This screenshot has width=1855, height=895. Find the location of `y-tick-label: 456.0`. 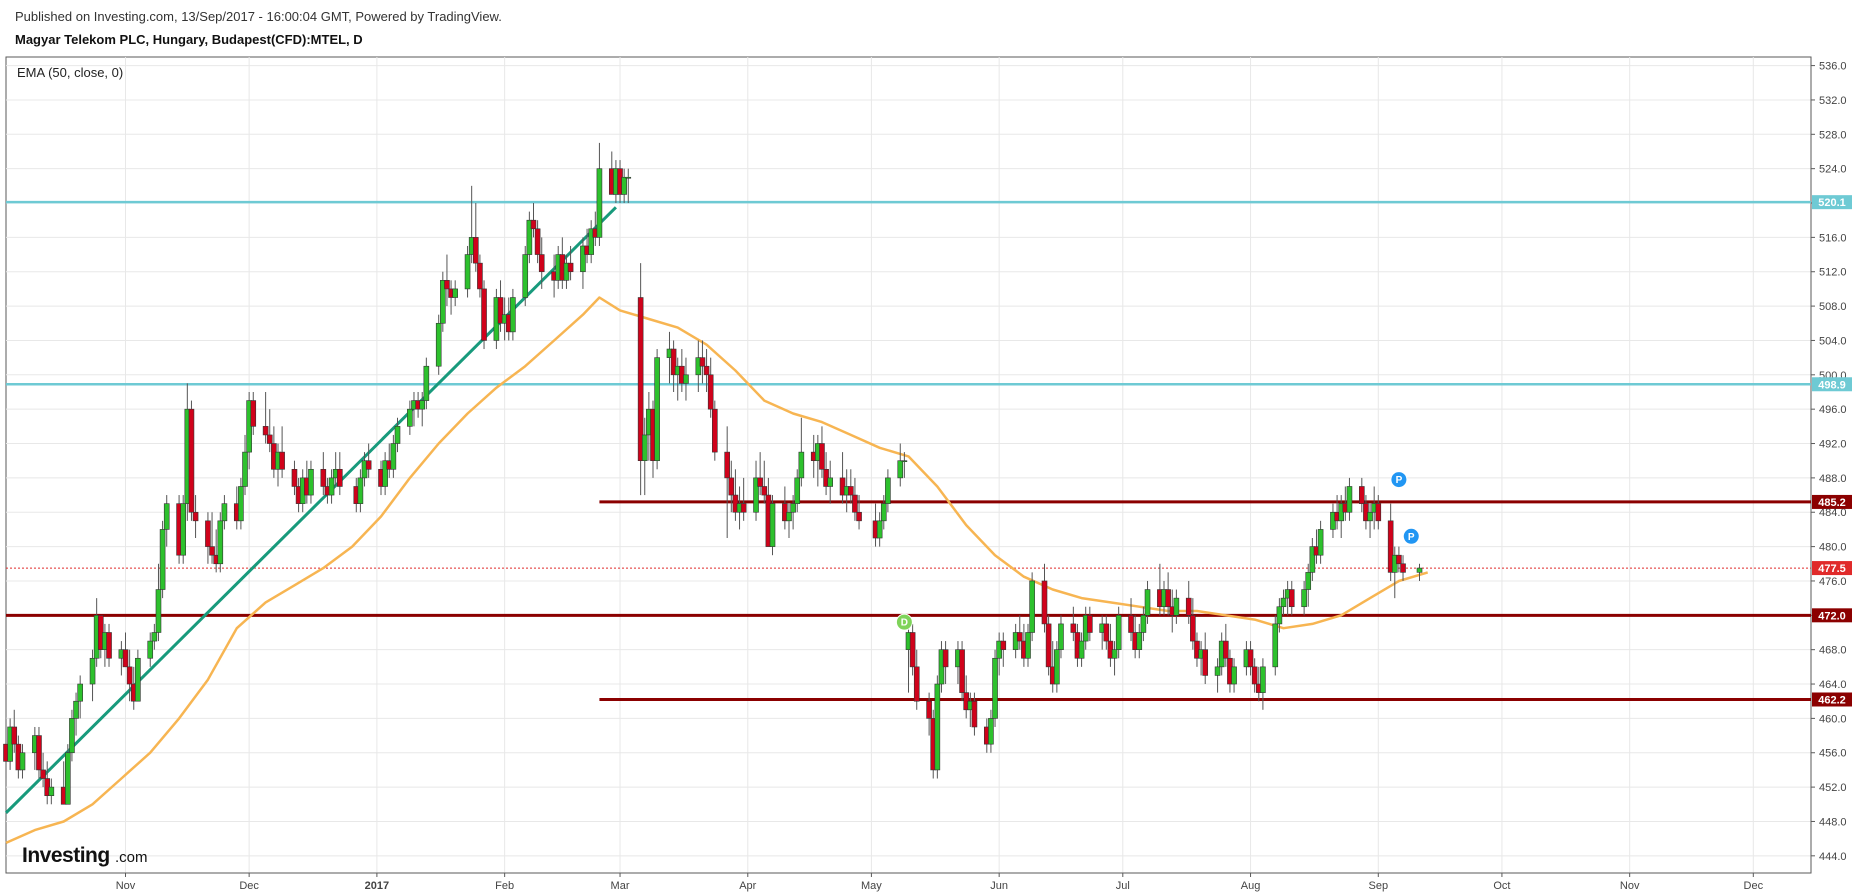

y-tick-label: 456.0 is located at coordinates (1833, 754).